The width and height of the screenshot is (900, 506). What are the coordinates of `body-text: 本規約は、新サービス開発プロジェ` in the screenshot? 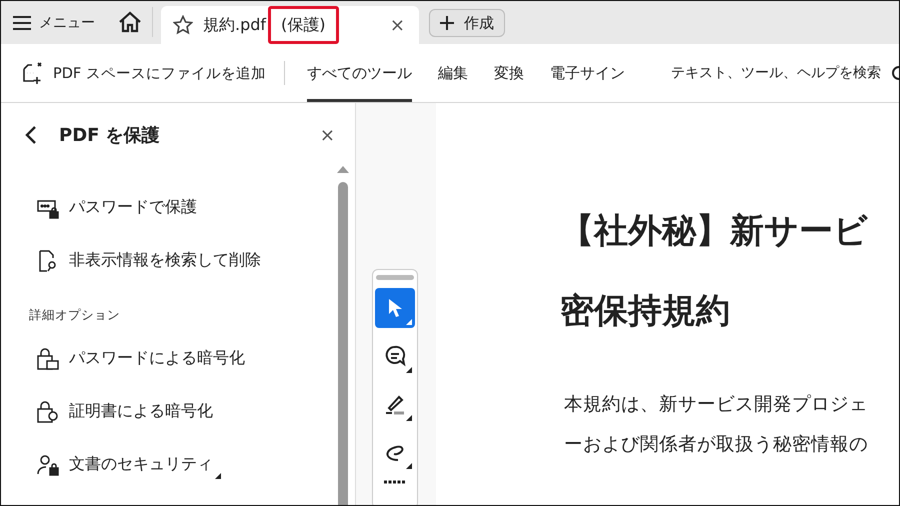 It's located at (716, 405).